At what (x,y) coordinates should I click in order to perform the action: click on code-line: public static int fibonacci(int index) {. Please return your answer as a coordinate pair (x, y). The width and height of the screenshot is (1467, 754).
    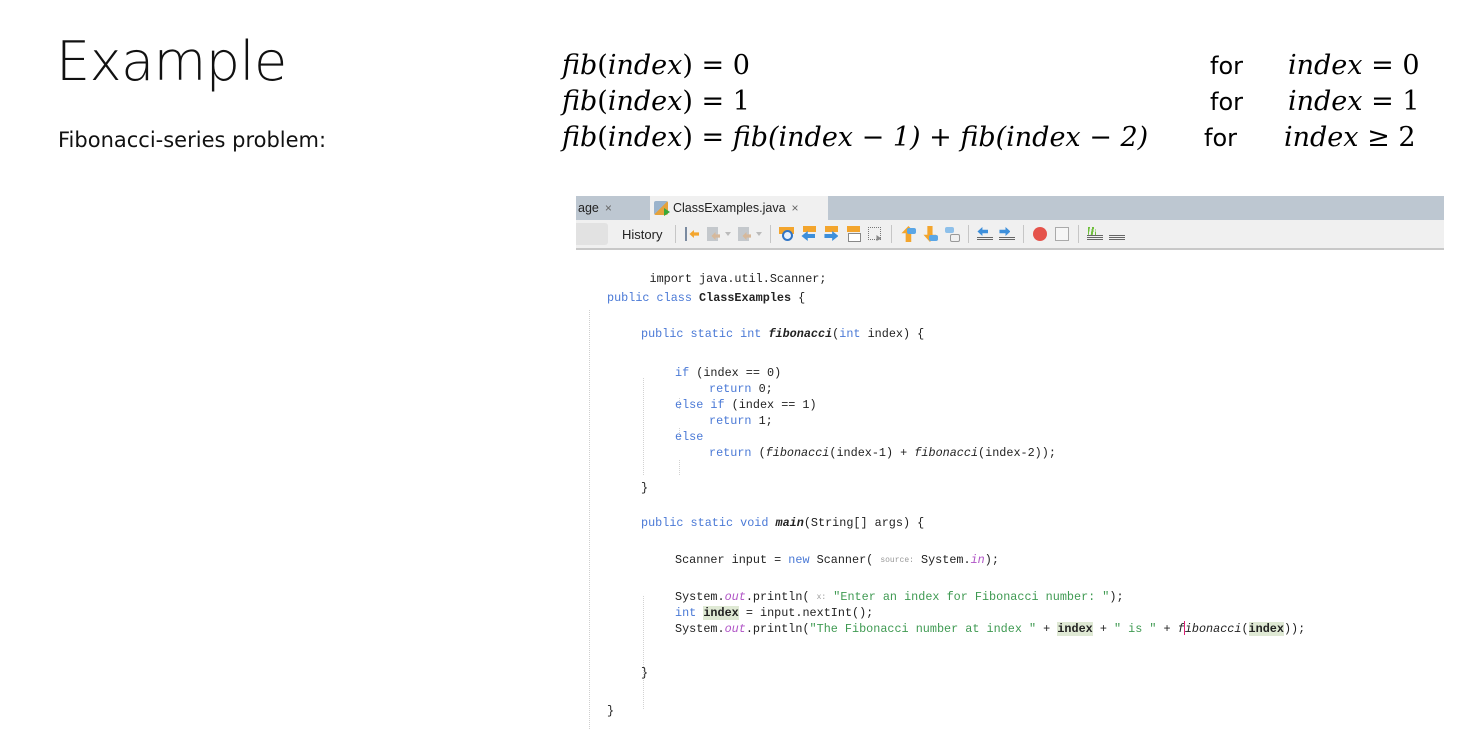
    Looking at the image, I should click on (783, 334).